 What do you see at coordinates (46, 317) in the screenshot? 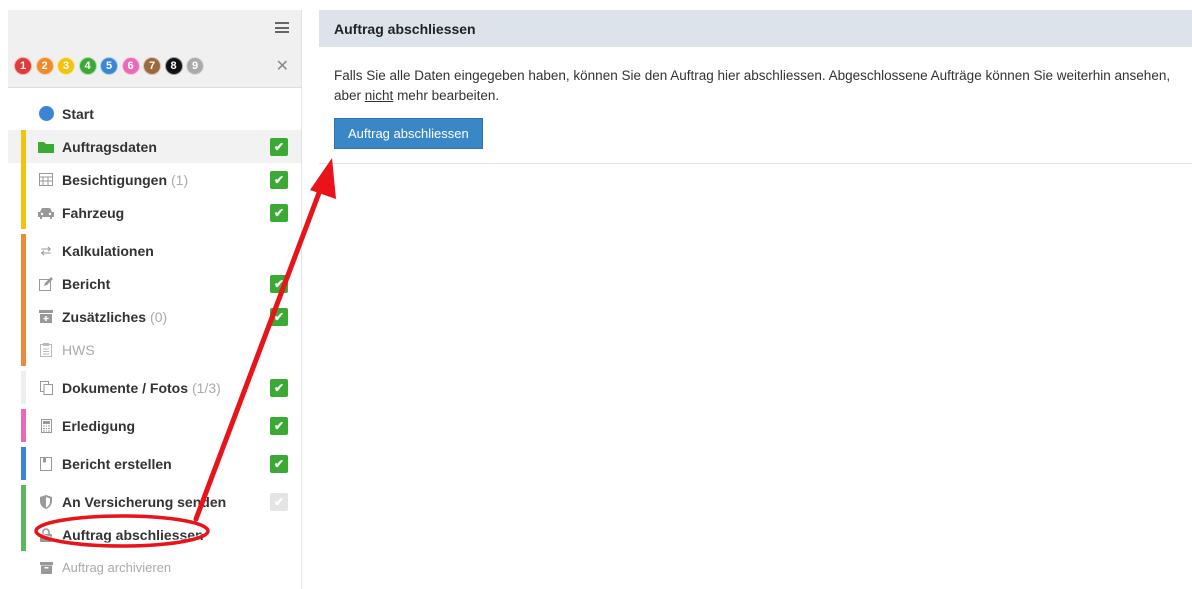
I see `plus-box-icon` at bounding box center [46, 317].